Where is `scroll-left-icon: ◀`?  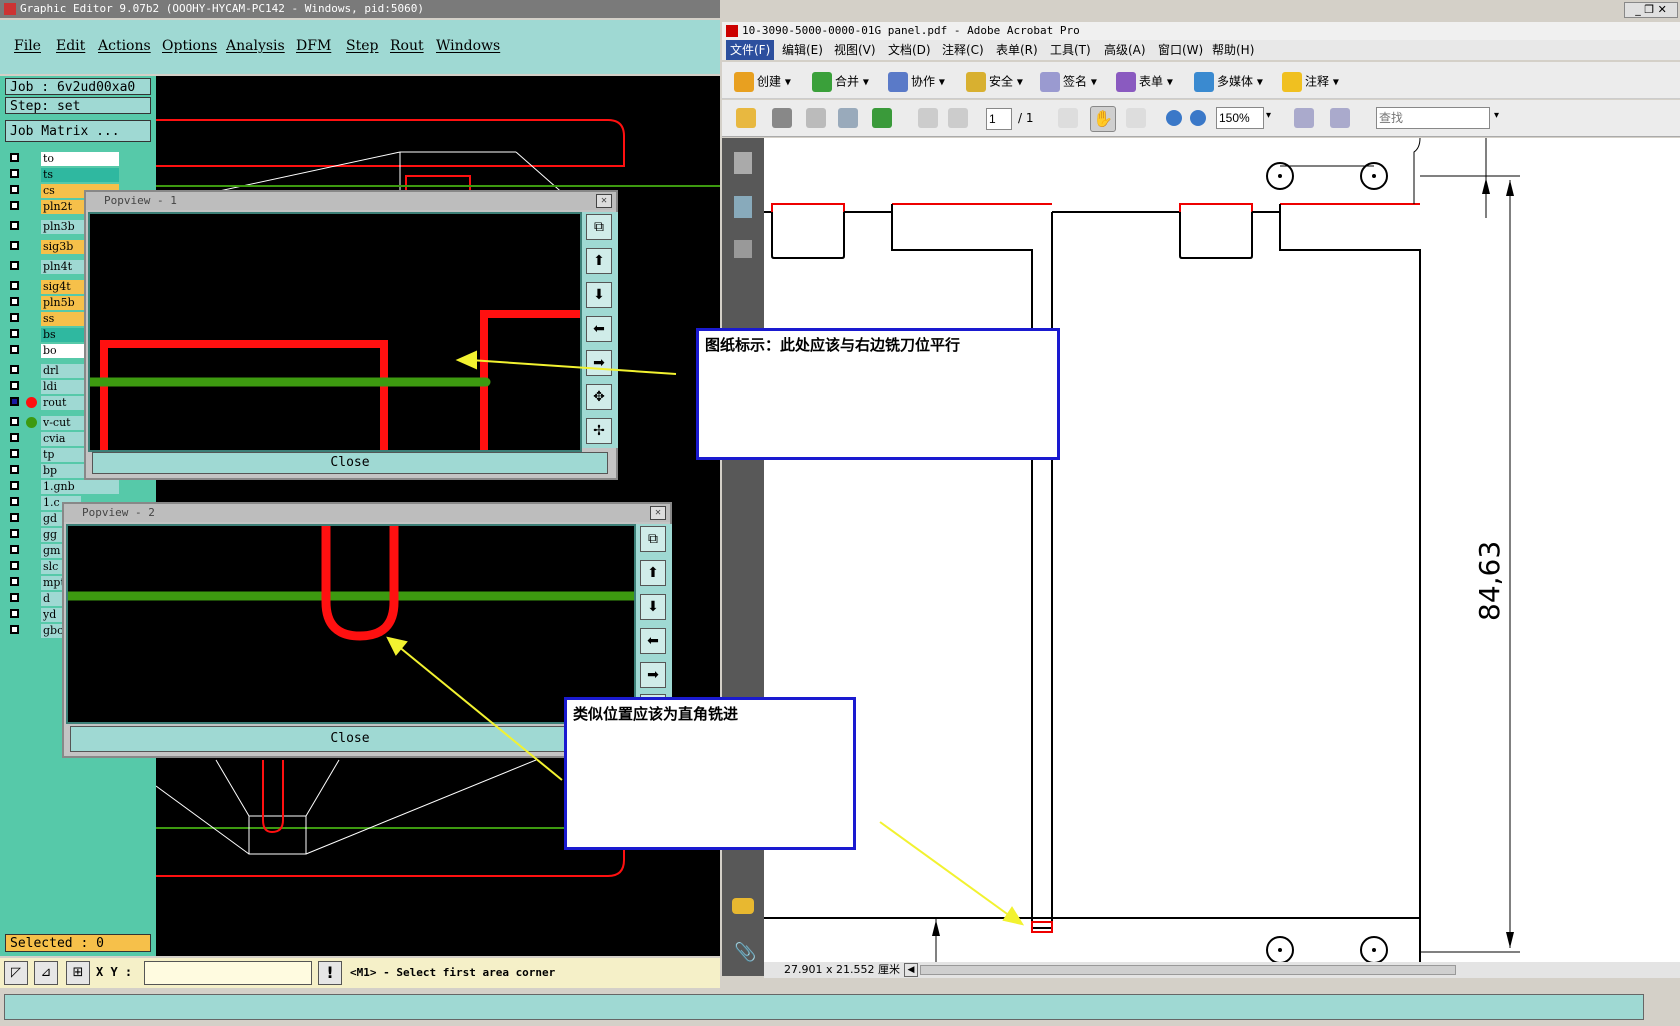
scroll-left-icon: ◀ is located at coordinates (911, 970).